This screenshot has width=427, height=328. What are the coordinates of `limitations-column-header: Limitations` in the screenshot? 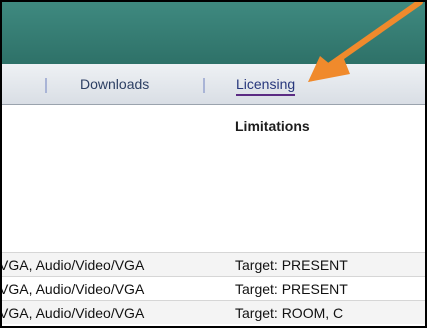 It's located at (272, 126).